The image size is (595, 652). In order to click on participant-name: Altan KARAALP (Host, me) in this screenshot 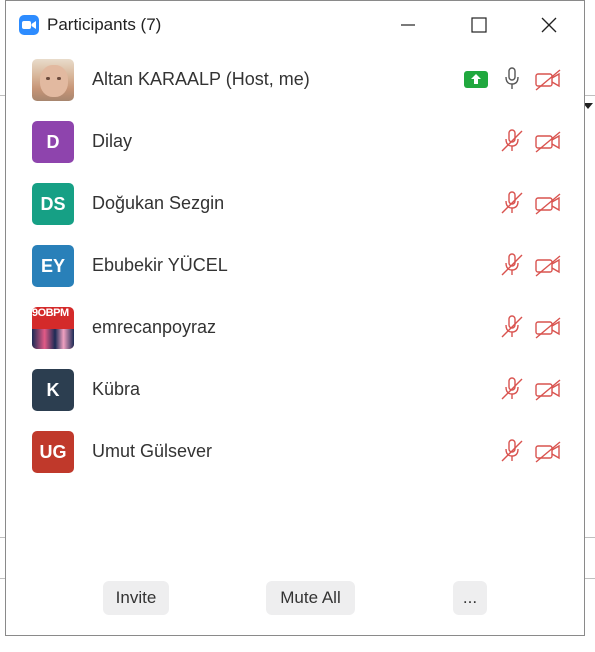, I will do `click(201, 79)`.